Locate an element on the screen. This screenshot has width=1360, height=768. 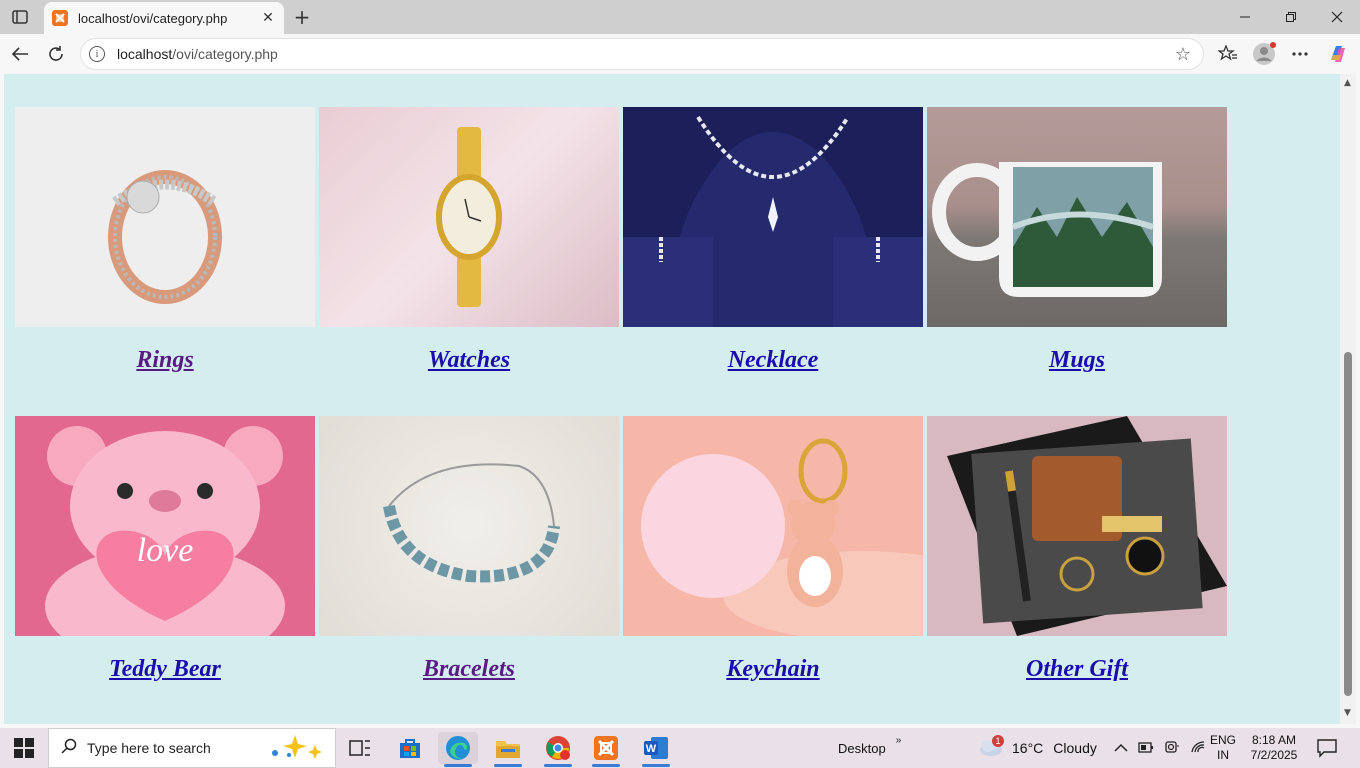
plus-icon: + is located at coordinates (302, 17).